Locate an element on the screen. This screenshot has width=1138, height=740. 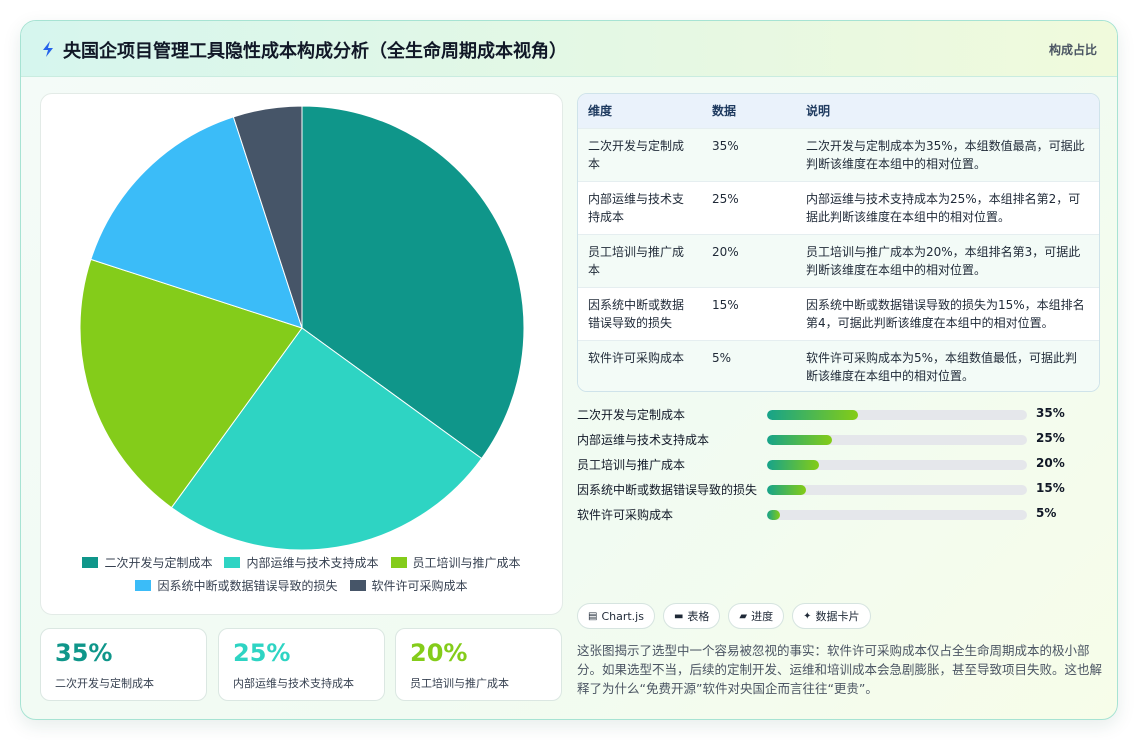
progress-value: 25% is located at coordinates (1050, 438).